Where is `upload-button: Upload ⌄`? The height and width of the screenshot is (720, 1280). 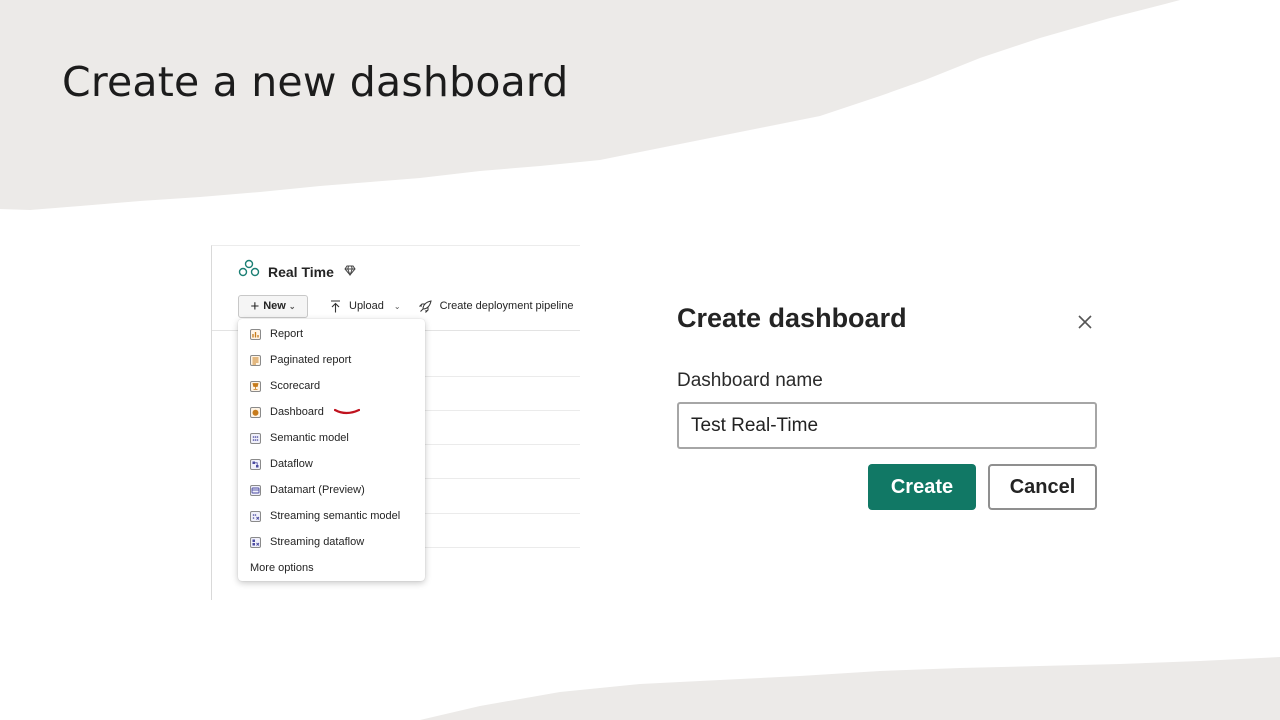 upload-button: Upload ⌄ is located at coordinates (365, 306).